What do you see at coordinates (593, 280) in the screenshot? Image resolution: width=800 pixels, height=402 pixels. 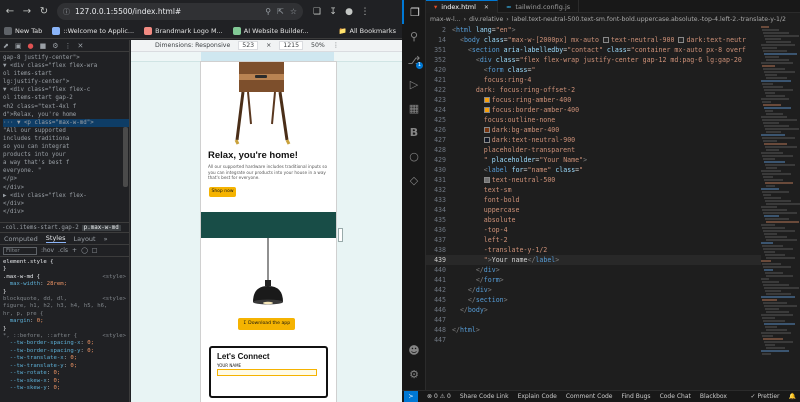 I see `code-line: 441 </form>` at bounding box center [593, 280].